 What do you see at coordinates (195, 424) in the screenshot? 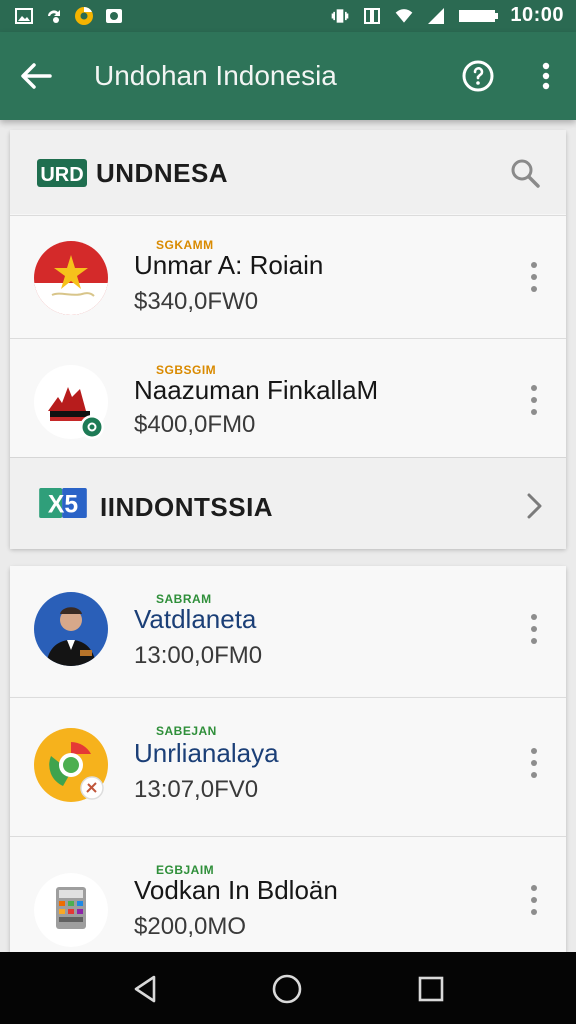
I see `item-price: $400,0FM0` at bounding box center [195, 424].